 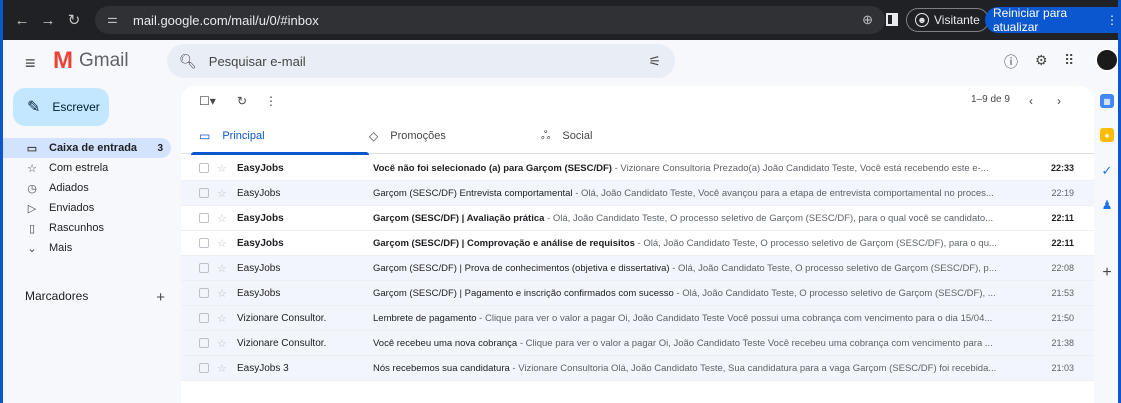 I want to click on search-icon: 🔍︎, so click(x=188, y=61).